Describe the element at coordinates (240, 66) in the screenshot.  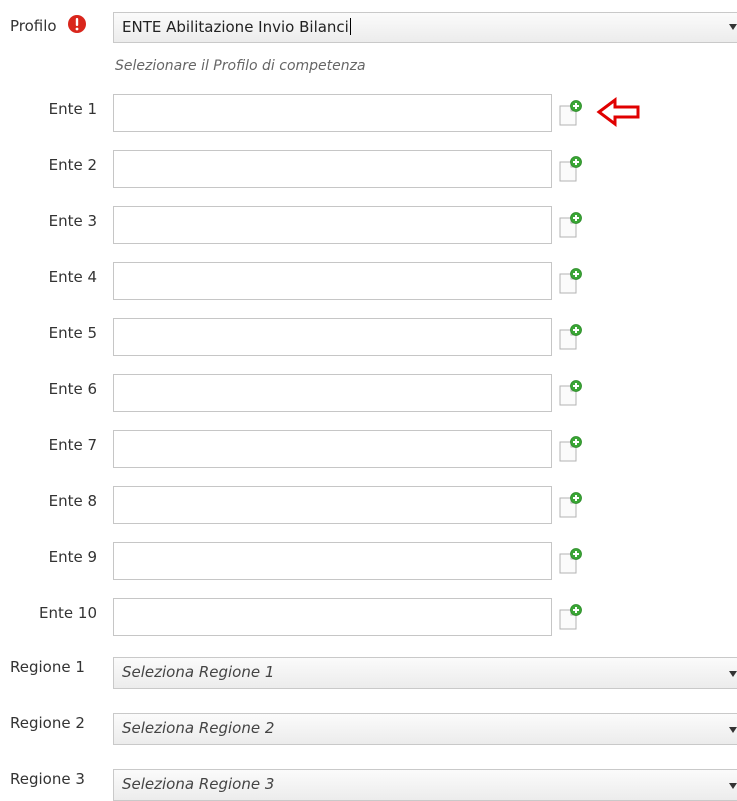
I see `profilo-hint: Selezionare il Profilo di competenza` at that location.